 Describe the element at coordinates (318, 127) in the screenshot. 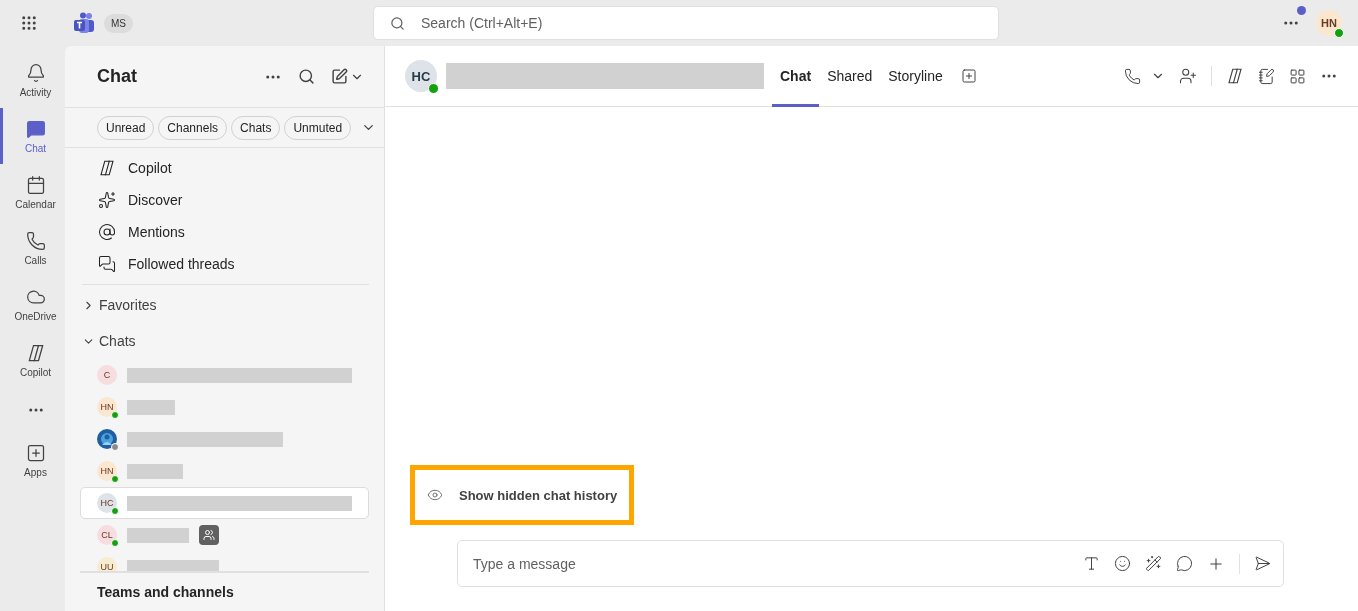

I see `filter-chip: Unmuted` at that location.